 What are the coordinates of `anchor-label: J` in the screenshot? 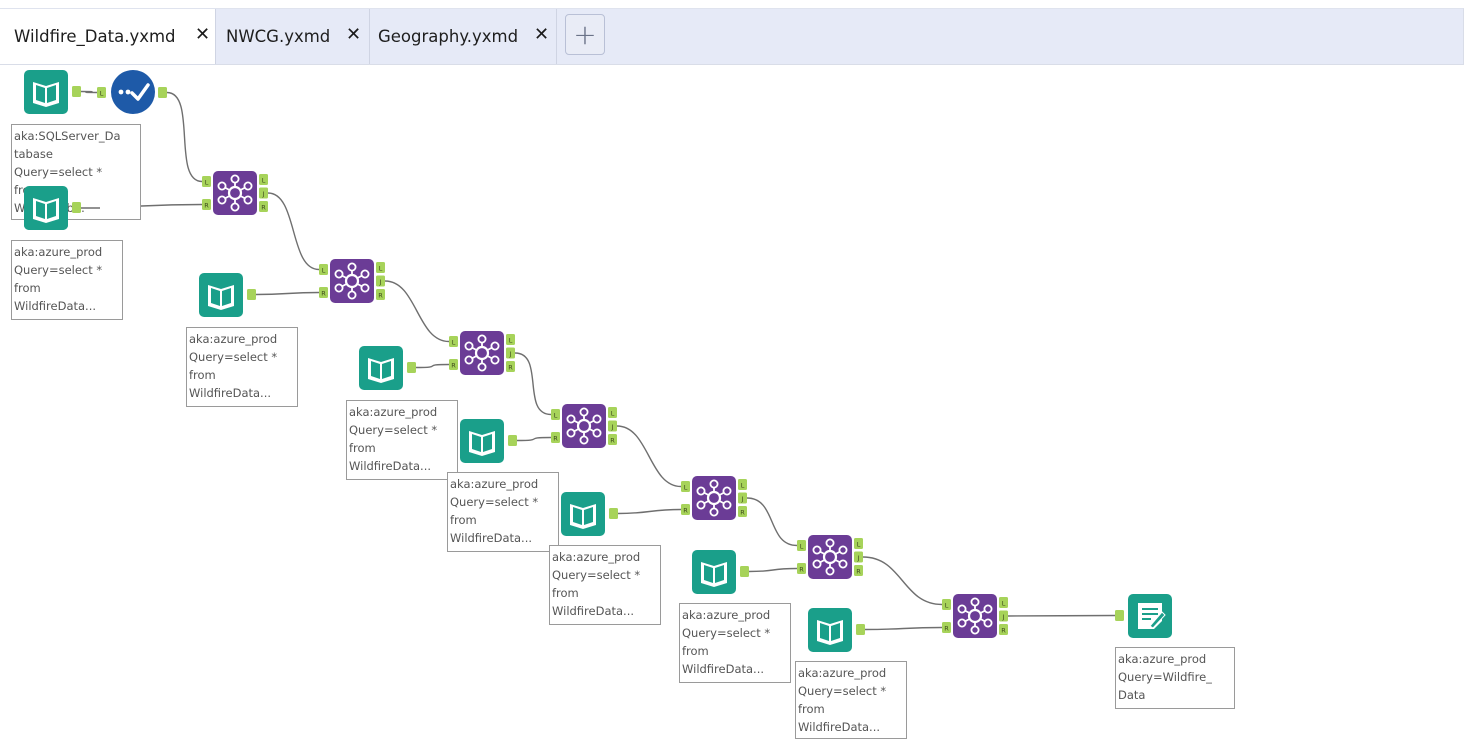 It's located at (1003, 617).